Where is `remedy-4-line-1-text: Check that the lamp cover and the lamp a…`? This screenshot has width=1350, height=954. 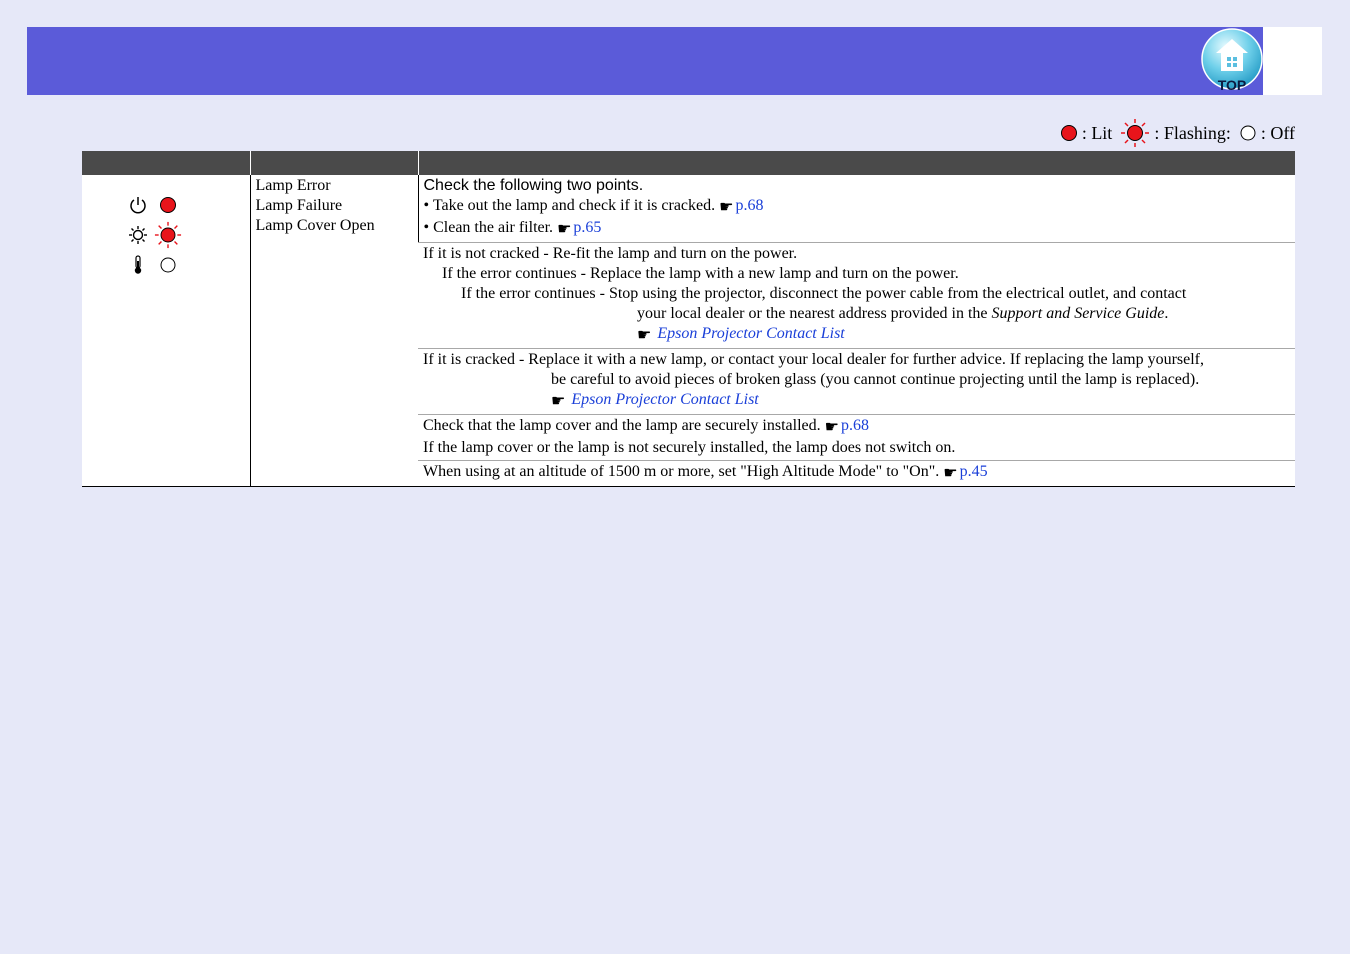
remedy-4-line-1-text: Check that the lamp cover and the lamp a… is located at coordinates (622, 425).